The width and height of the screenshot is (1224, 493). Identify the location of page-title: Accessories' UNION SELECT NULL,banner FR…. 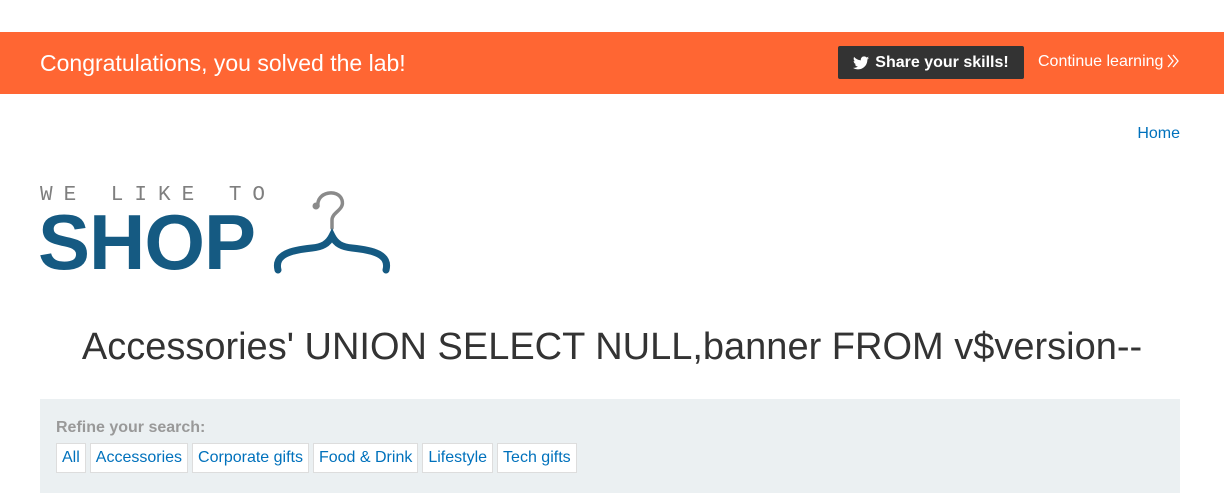
(612, 347).